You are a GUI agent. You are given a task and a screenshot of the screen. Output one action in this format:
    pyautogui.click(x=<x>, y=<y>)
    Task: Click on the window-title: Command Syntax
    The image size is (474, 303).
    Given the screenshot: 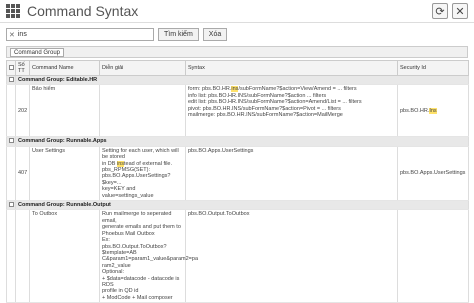 What is the action you would take?
    pyautogui.click(x=83, y=11)
    